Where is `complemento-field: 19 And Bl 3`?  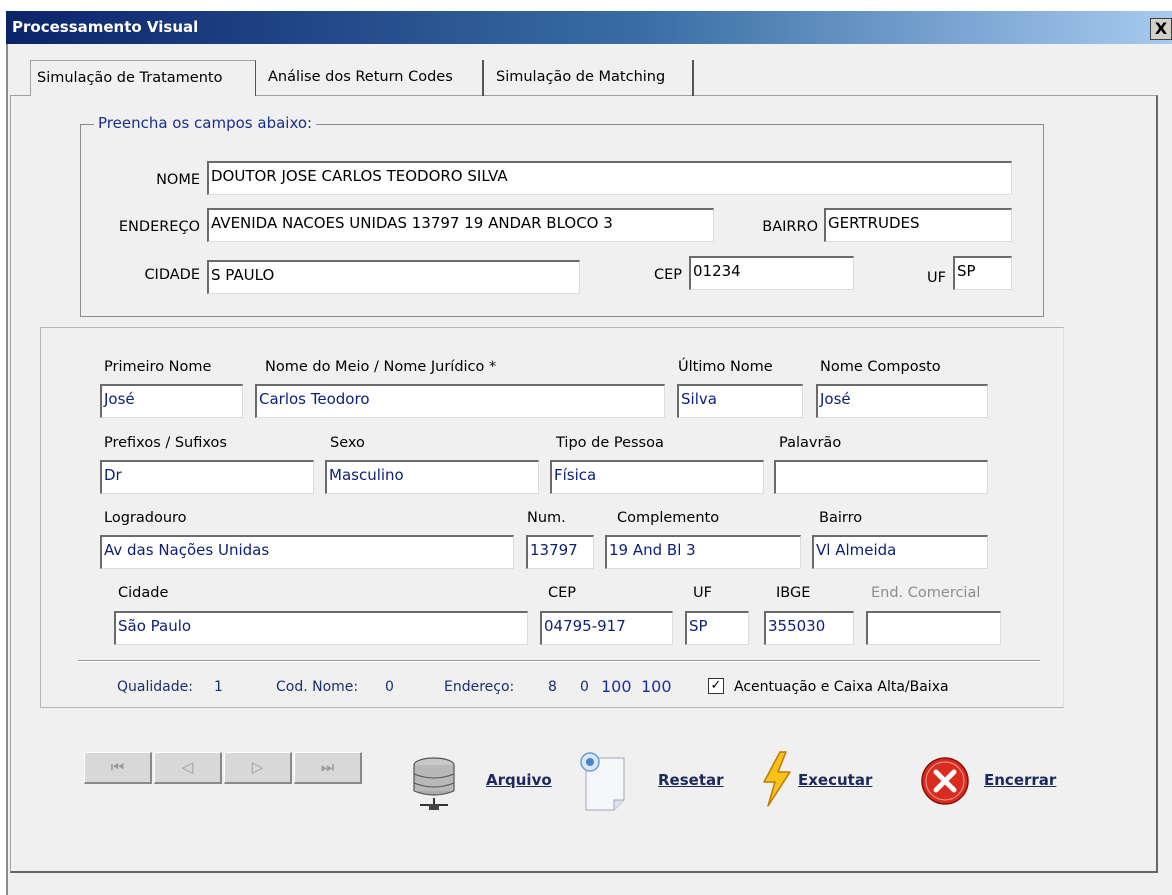 complemento-field: 19 And Bl 3 is located at coordinates (703, 552).